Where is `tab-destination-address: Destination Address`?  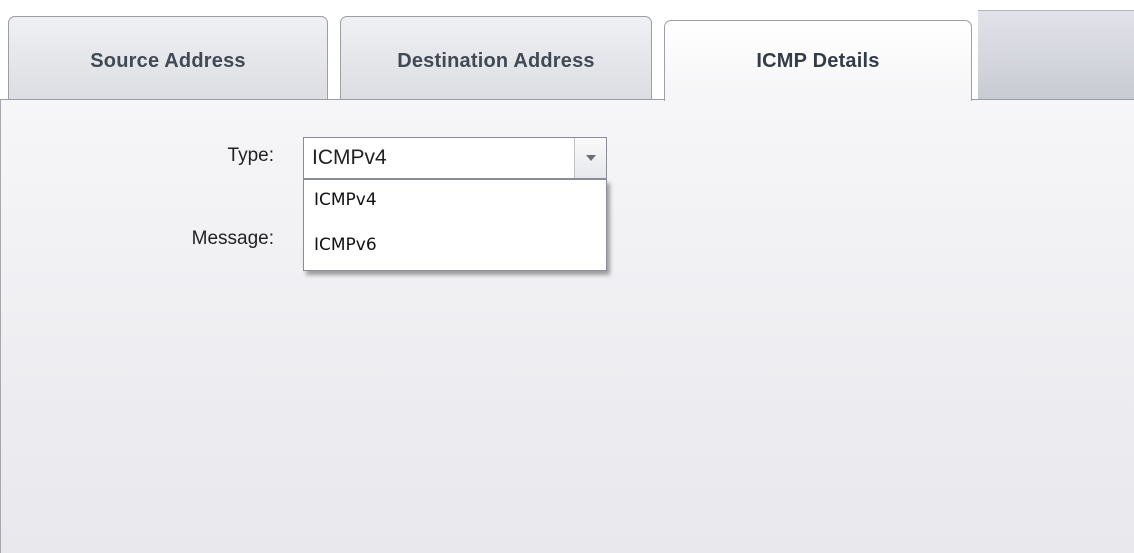 tab-destination-address: Destination Address is located at coordinates (496, 58).